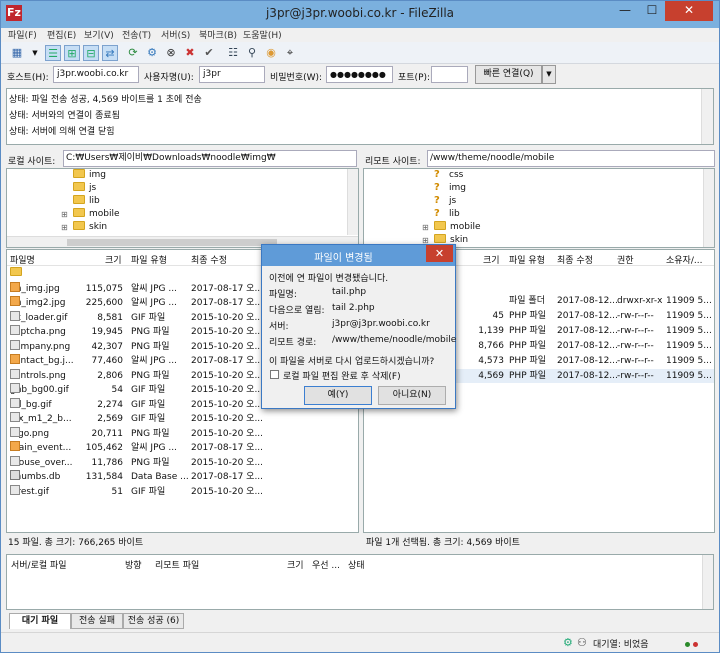 The height and width of the screenshot is (653, 720). What do you see at coordinates (262, 34) in the screenshot?
I see `menu-help: 도움말(H)` at bounding box center [262, 34].